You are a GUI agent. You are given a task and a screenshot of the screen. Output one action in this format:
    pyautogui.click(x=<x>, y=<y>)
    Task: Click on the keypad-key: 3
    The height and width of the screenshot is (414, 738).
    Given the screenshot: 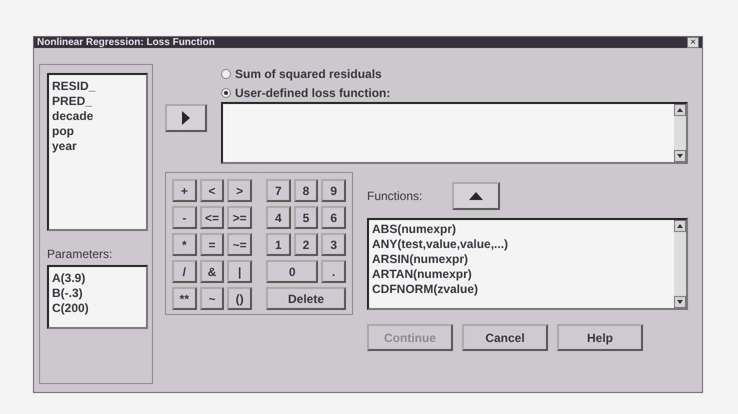 What is the action you would take?
    pyautogui.click(x=333, y=244)
    